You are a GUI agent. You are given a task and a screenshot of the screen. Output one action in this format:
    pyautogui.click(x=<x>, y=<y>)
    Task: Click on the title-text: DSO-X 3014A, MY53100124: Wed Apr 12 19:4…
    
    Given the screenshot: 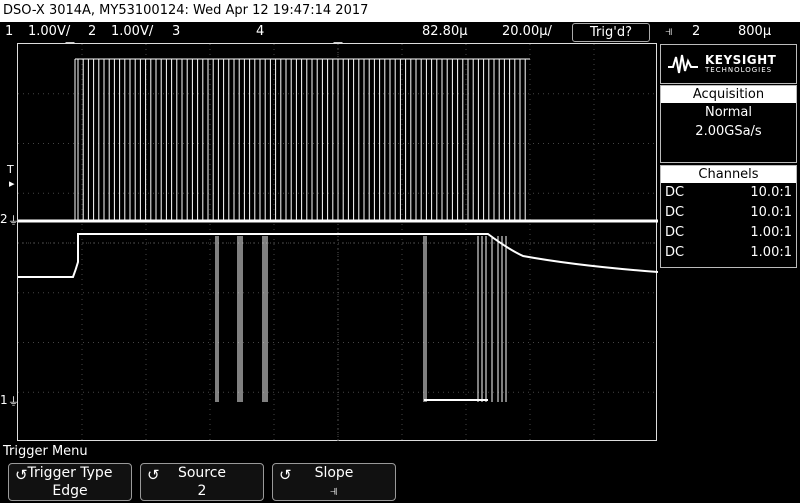 What is the action you would take?
    pyautogui.click(x=186, y=10)
    